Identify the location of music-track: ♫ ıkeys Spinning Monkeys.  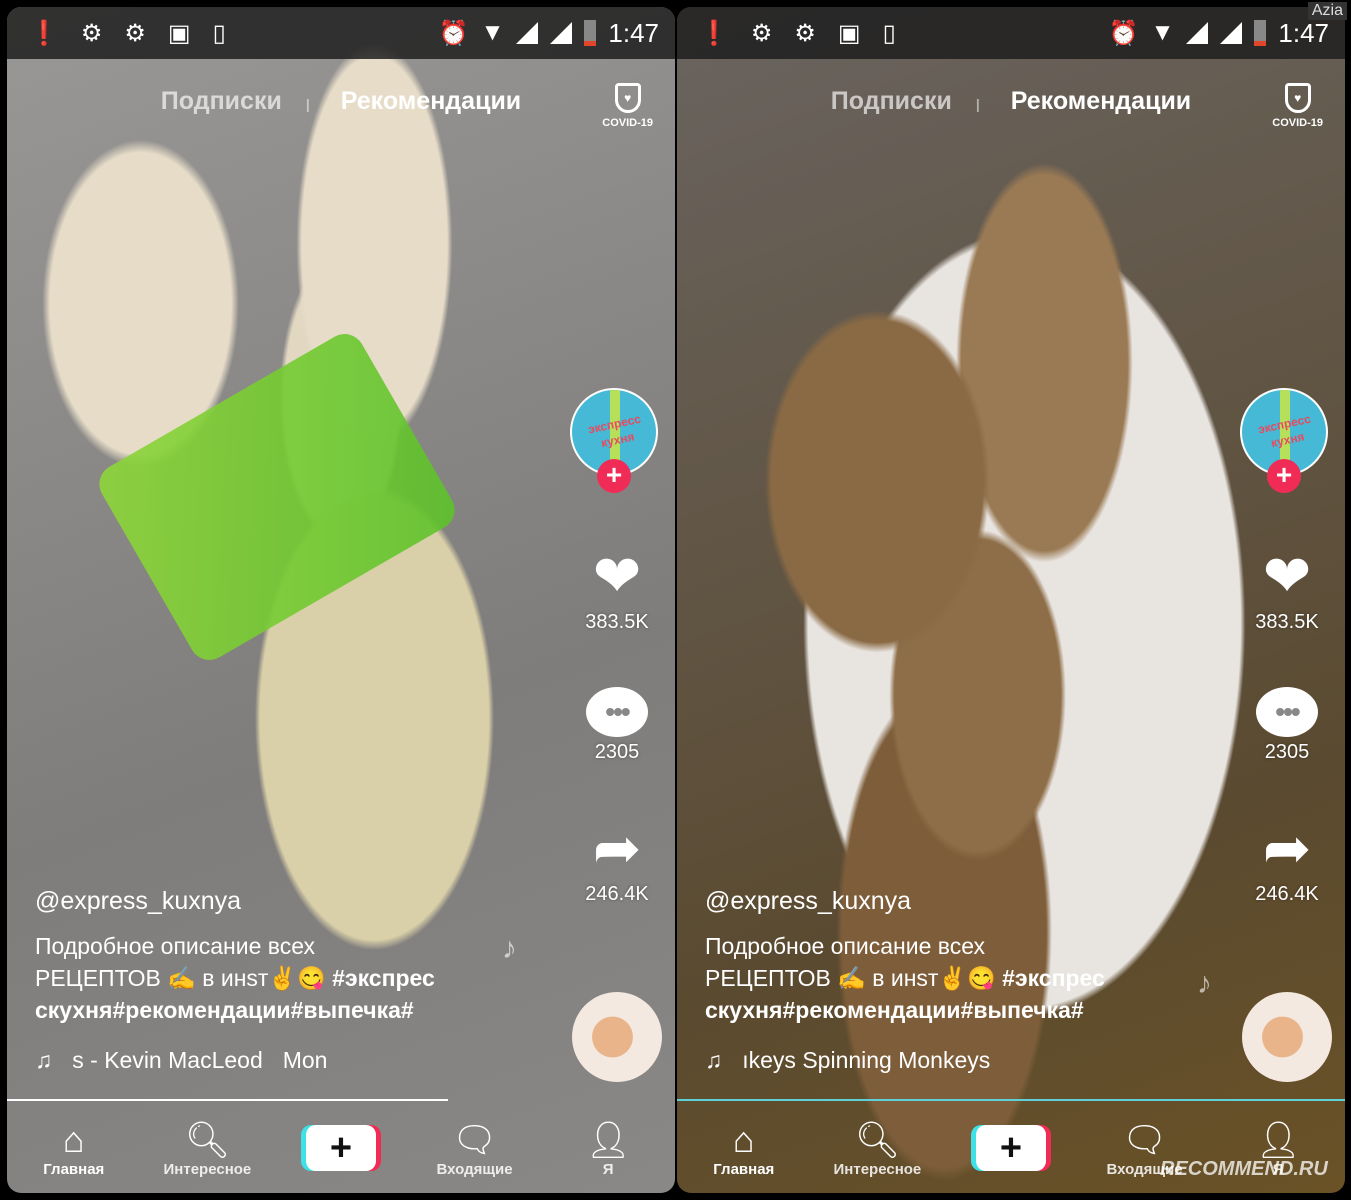
(857, 1060).